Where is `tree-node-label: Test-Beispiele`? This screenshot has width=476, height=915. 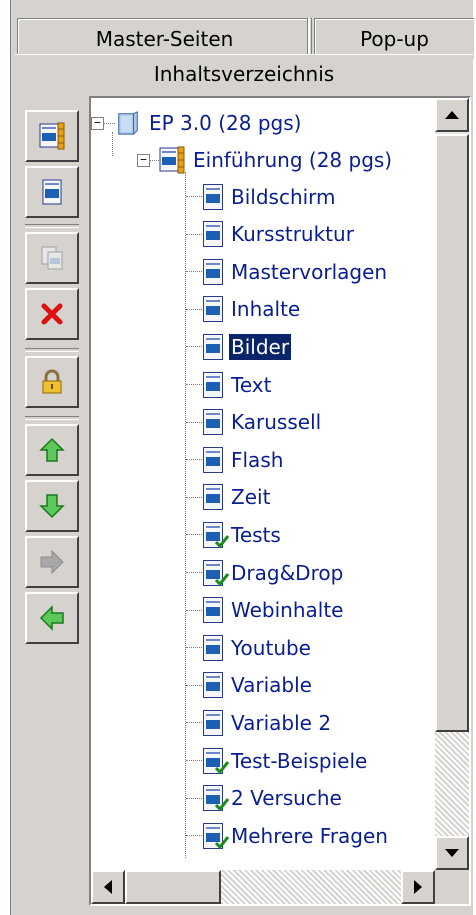 tree-node-label: Test-Beispiele is located at coordinates (299, 760).